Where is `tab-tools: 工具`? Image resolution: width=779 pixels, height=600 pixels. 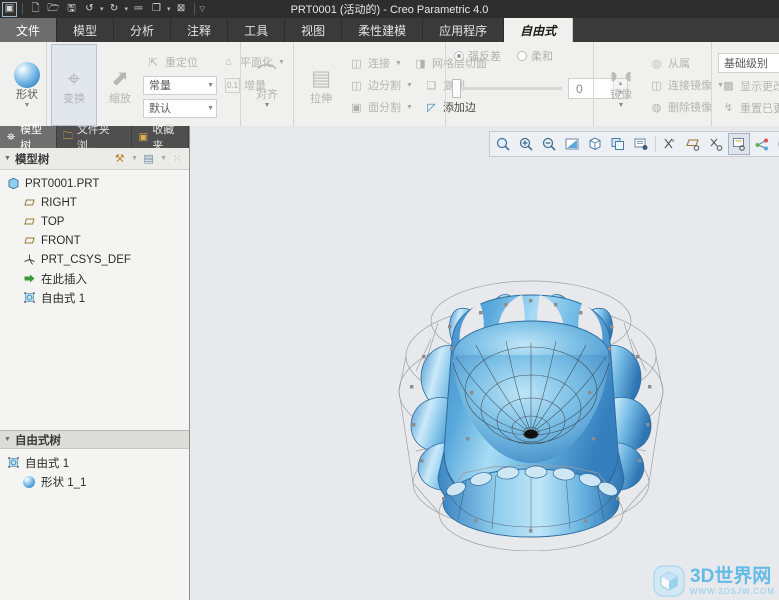
tab-tools: 工具 is located at coordinates (257, 30).